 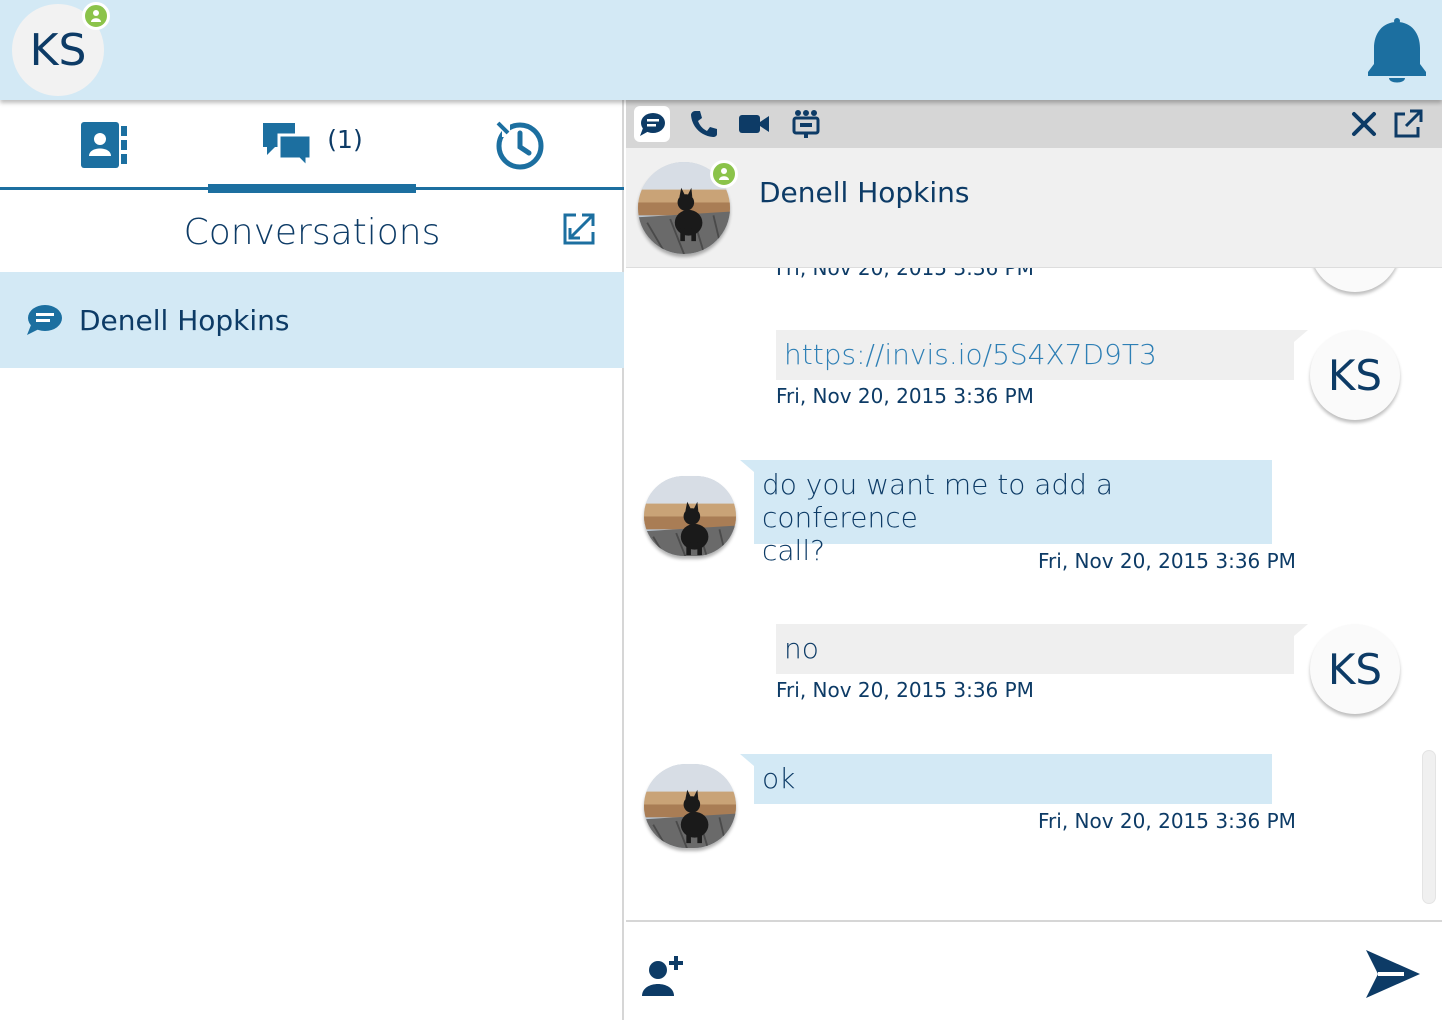 I want to click on chat-header: Denell Hopkins, so click(x=1034, y=208).